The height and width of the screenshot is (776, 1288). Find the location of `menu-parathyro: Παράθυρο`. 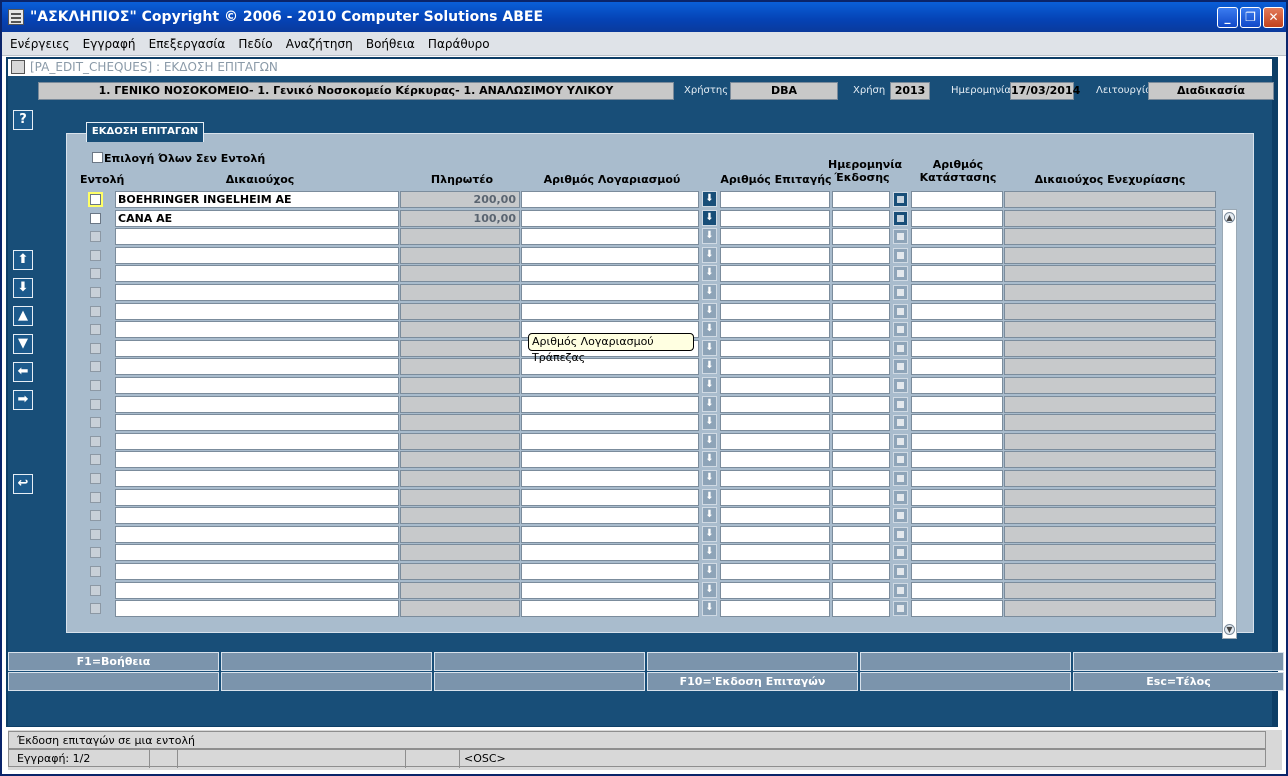

menu-parathyro: Παράθυρο is located at coordinates (455, 44).